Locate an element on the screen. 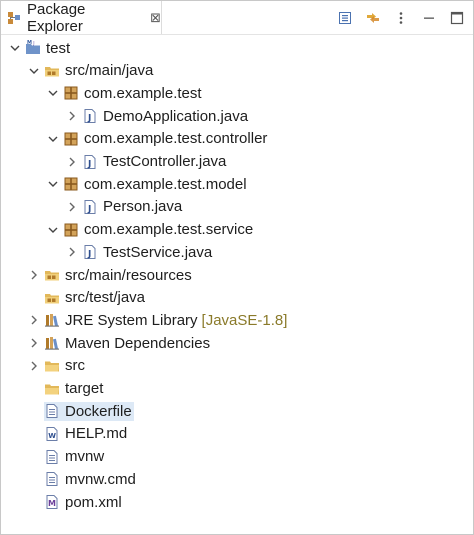 The image size is (474, 535). package-explorer-icon is located at coordinates (14, 18).